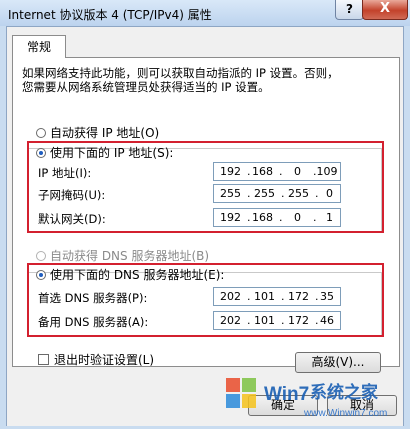  I want to click on auto-ip-radio: 自动获得 IP 地址(O), so click(97, 132).